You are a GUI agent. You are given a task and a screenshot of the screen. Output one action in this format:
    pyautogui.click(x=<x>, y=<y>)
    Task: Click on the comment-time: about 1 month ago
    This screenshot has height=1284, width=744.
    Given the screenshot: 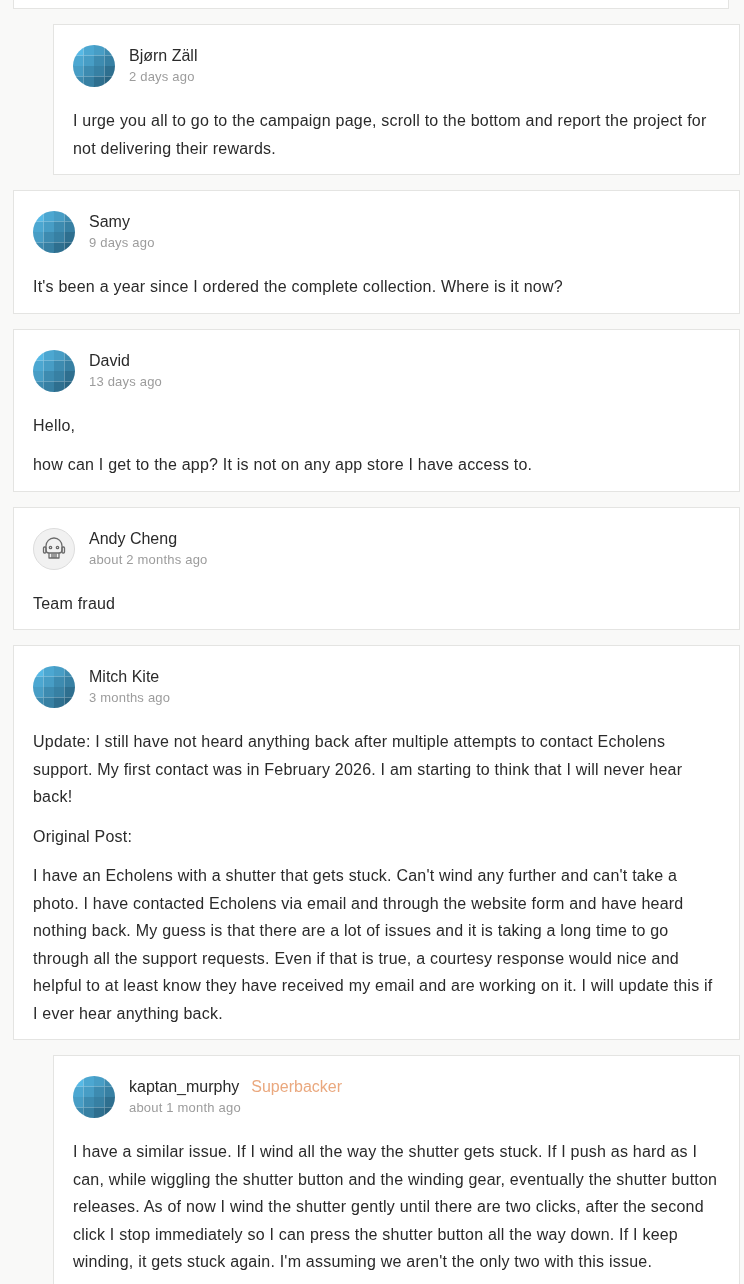 What is the action you would take?
    pyautogui.click(x=185, y=1108)
    